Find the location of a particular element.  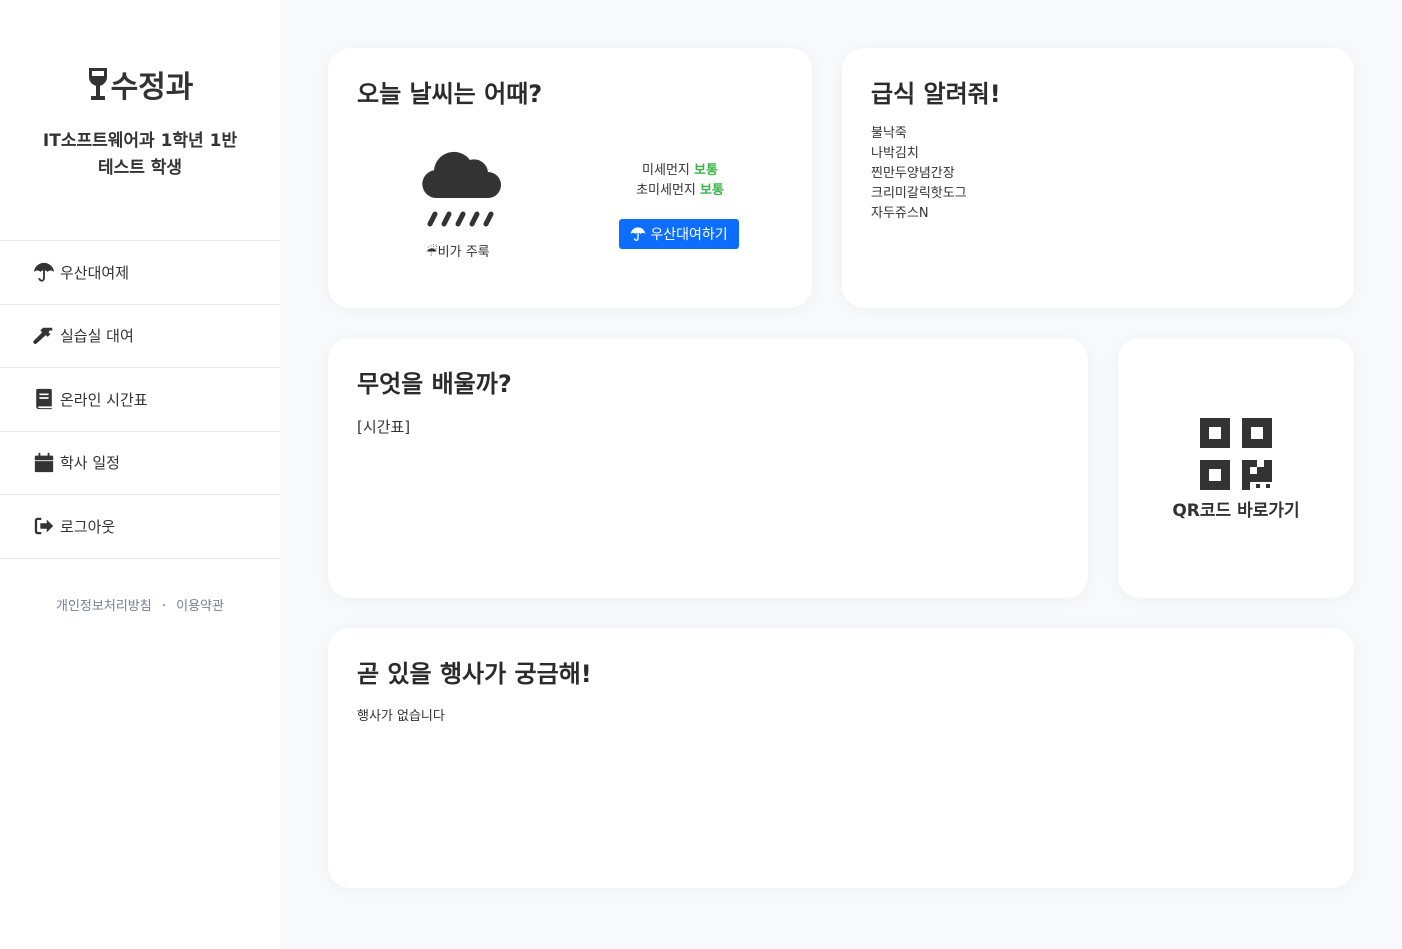

cloud-rain-icon is located at coordinates (461, 189).